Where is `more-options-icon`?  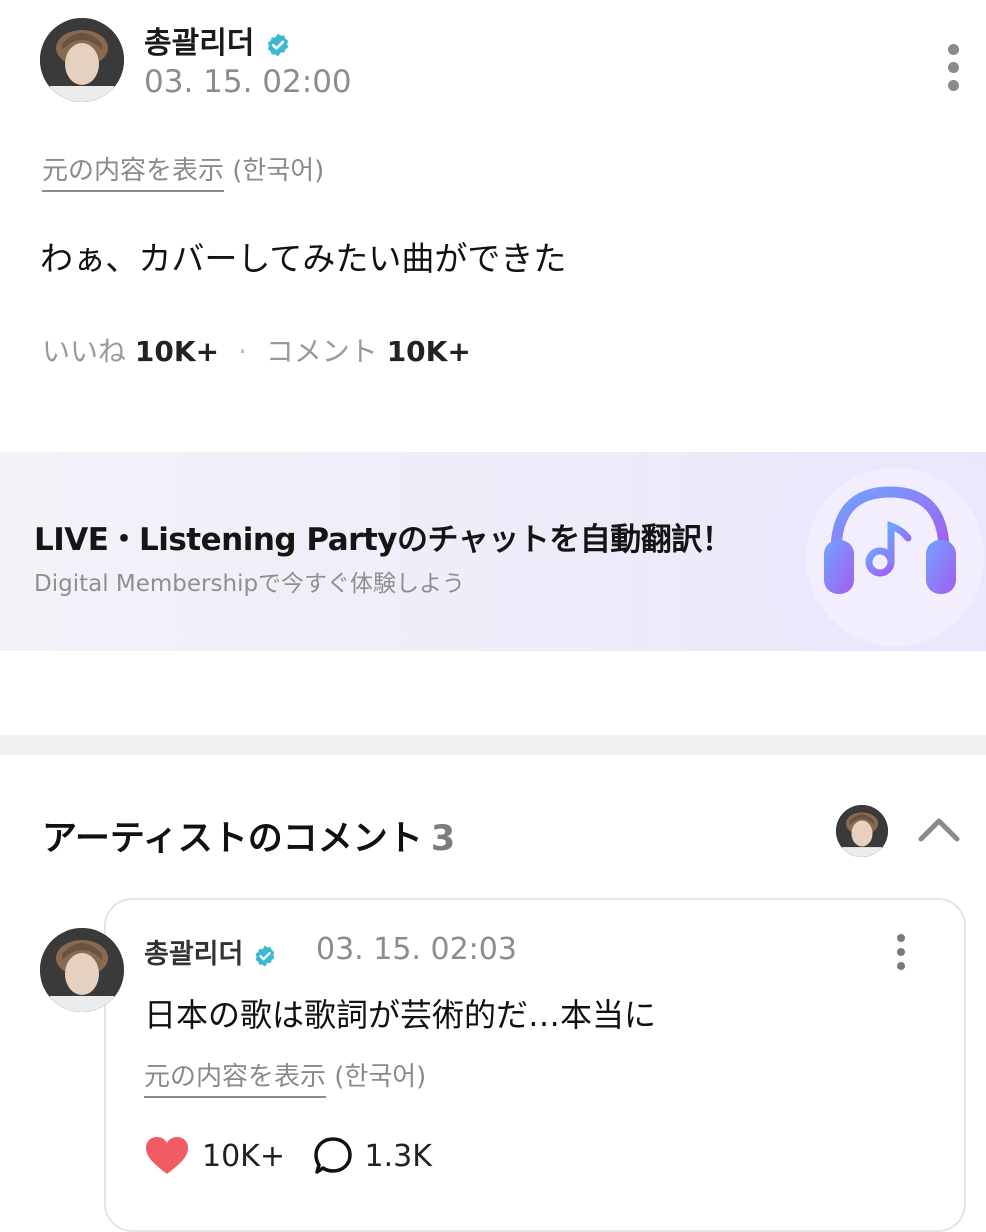 more-options-icon is located at coordinates (954, 68).